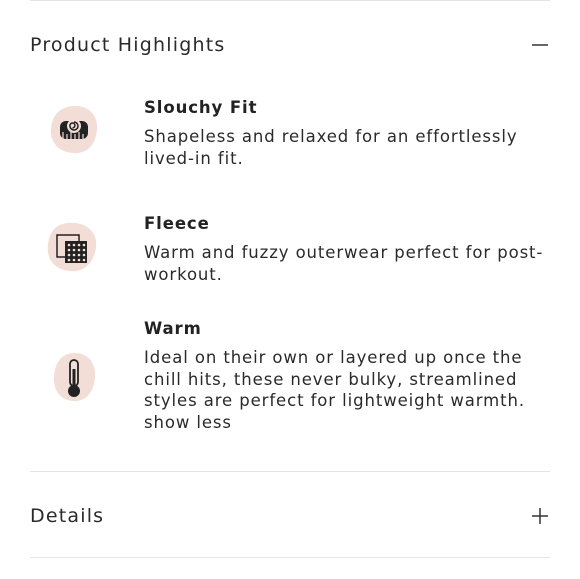 This screenshot has width=580, height=579. What do you see at coordinates (72, 247) in the screenshot?
I see `fleece-fabric-icon` at bounding box center [72, 247].